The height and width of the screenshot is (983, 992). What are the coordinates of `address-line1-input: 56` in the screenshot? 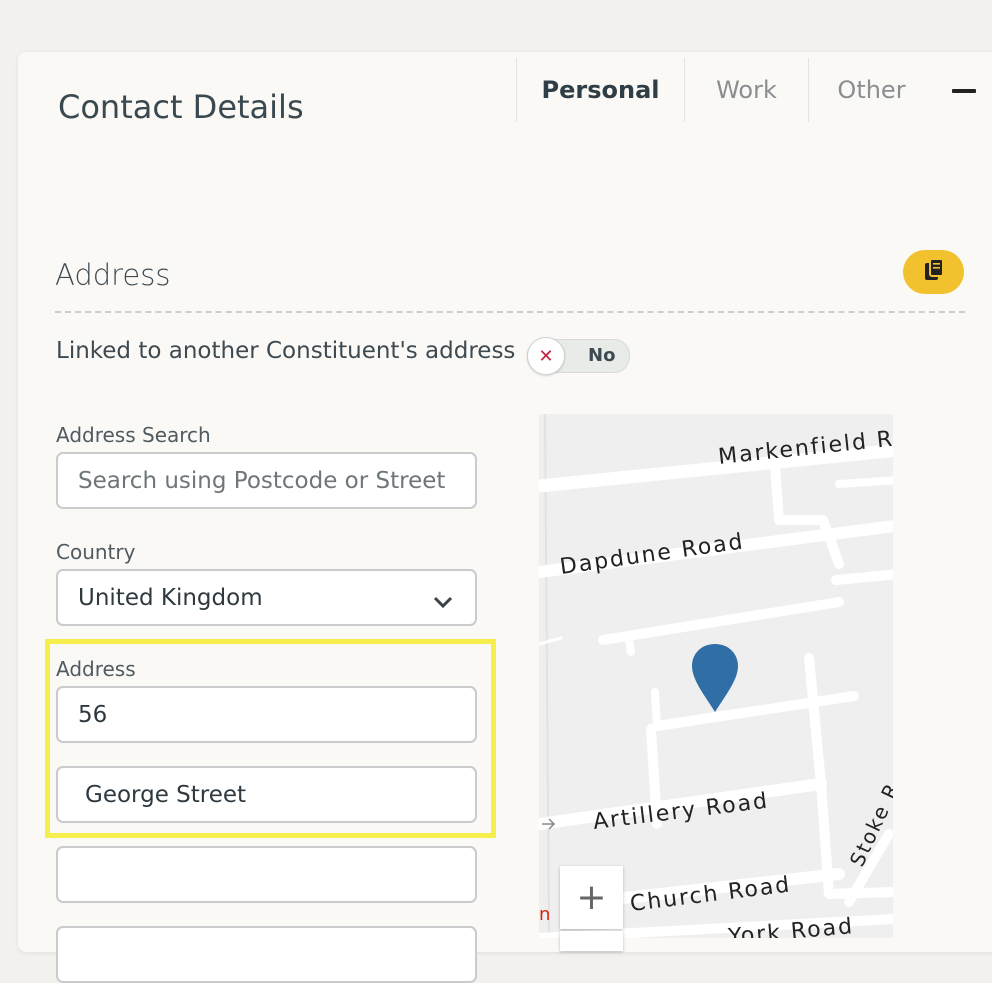 It's located at (266, 714).